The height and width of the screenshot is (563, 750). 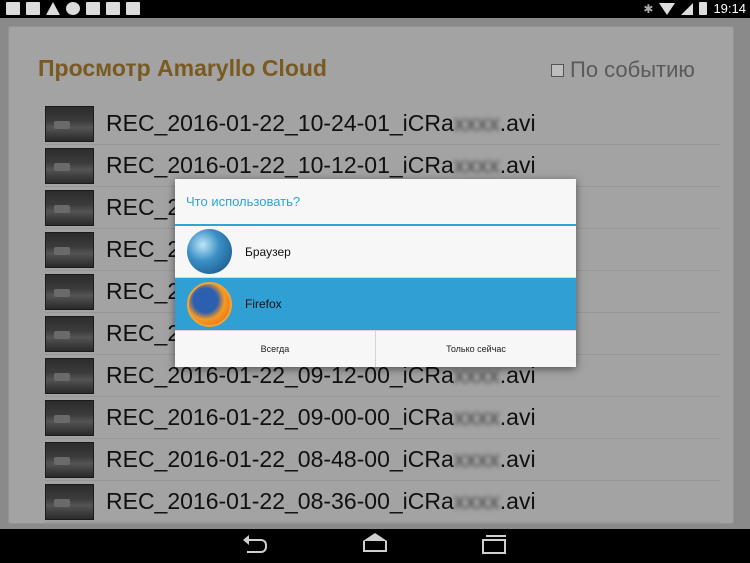 I want to click on file-name: REC_2016-01-22_09-00-00_iCRaxxxx.avi, so click(x=321, y=417).